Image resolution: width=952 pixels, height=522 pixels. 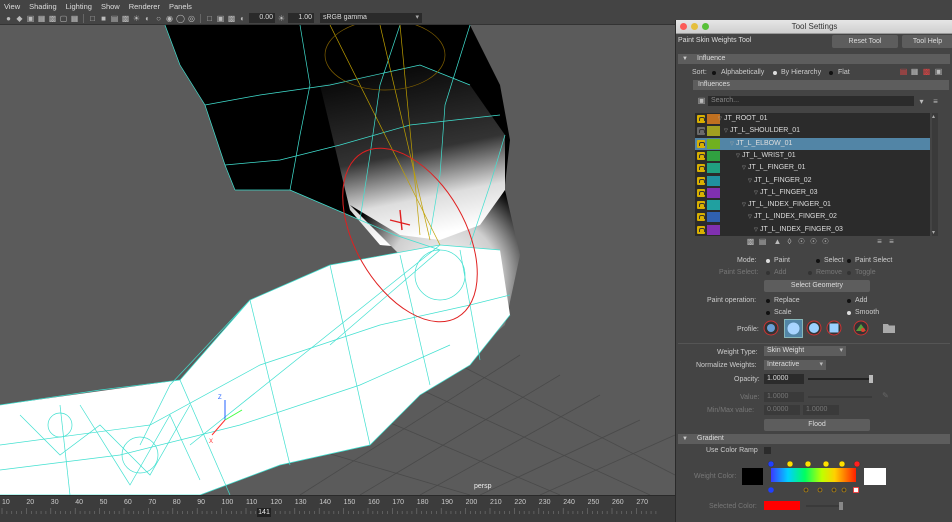 I want to click on pick-value-icon: ✎, so click(x=885, y=395).